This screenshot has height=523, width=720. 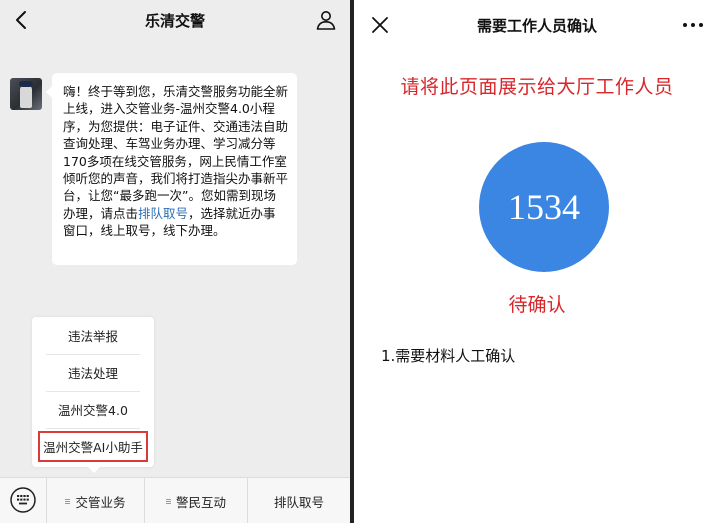 I want to click on queue-number-badge: 1534, so click(x=544, y=207).